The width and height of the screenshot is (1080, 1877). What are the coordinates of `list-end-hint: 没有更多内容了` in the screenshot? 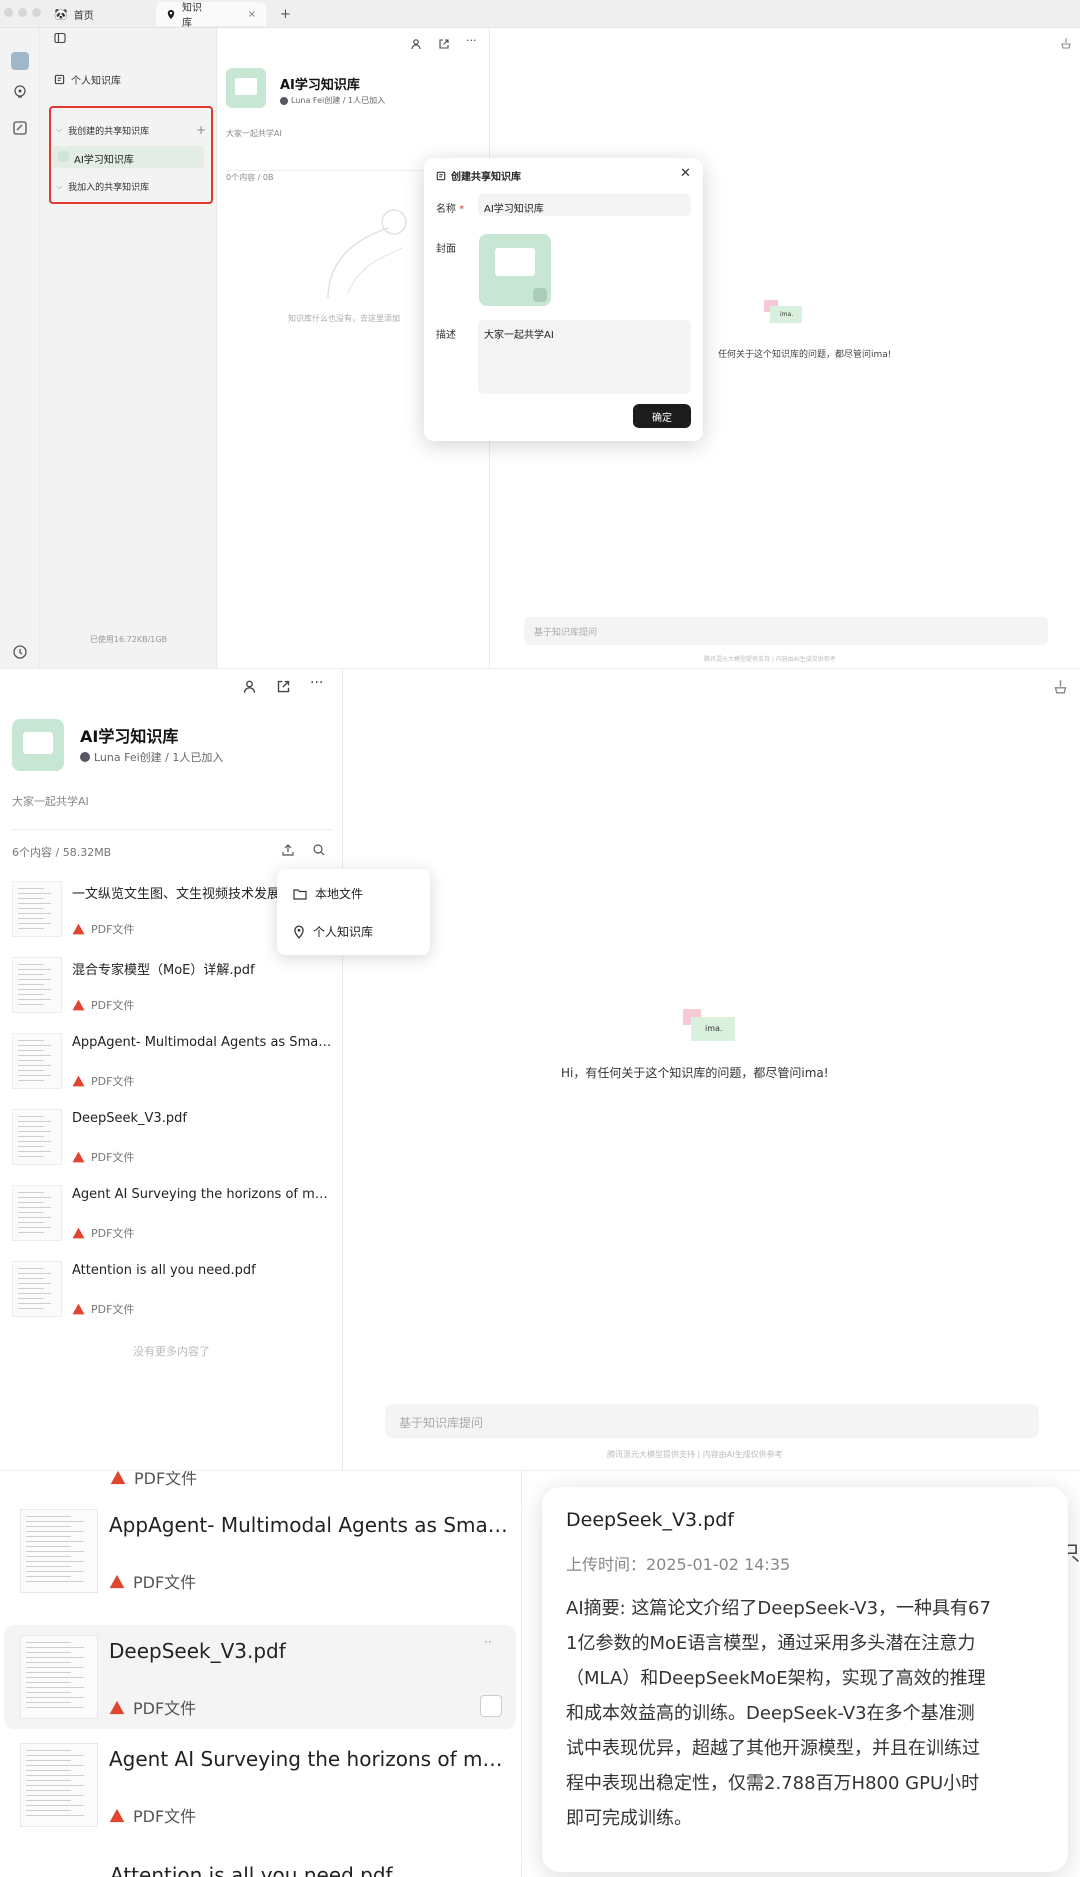 It's located at (171, 1351).